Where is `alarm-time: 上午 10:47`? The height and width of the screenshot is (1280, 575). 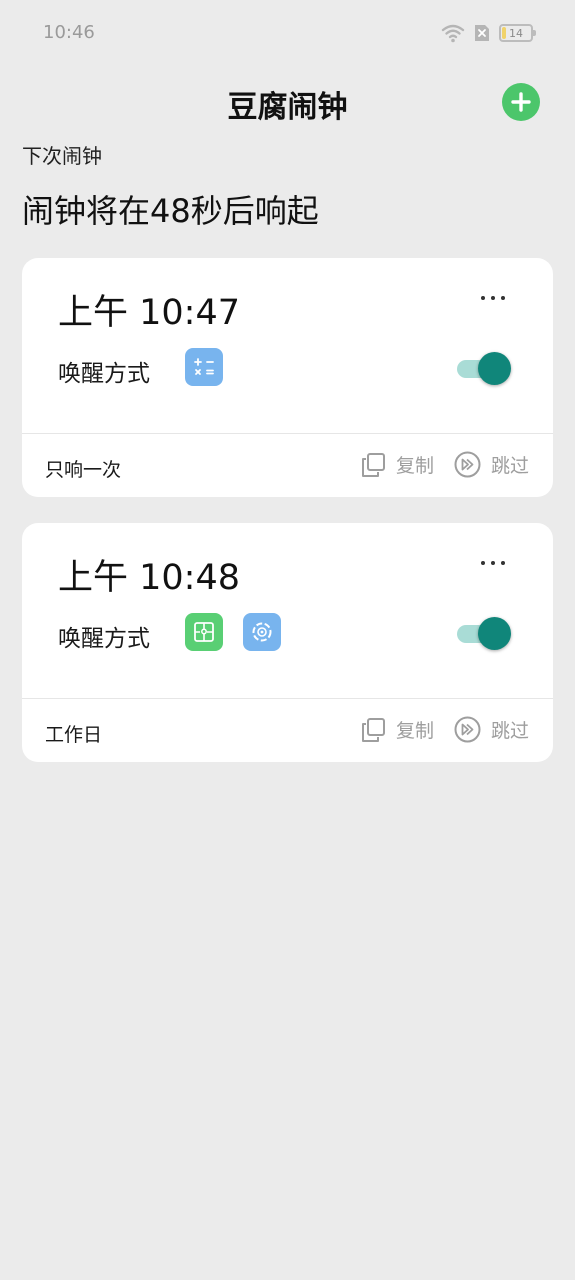
alarm-time: 上午 10:47 is located at coordinates (149, 309).